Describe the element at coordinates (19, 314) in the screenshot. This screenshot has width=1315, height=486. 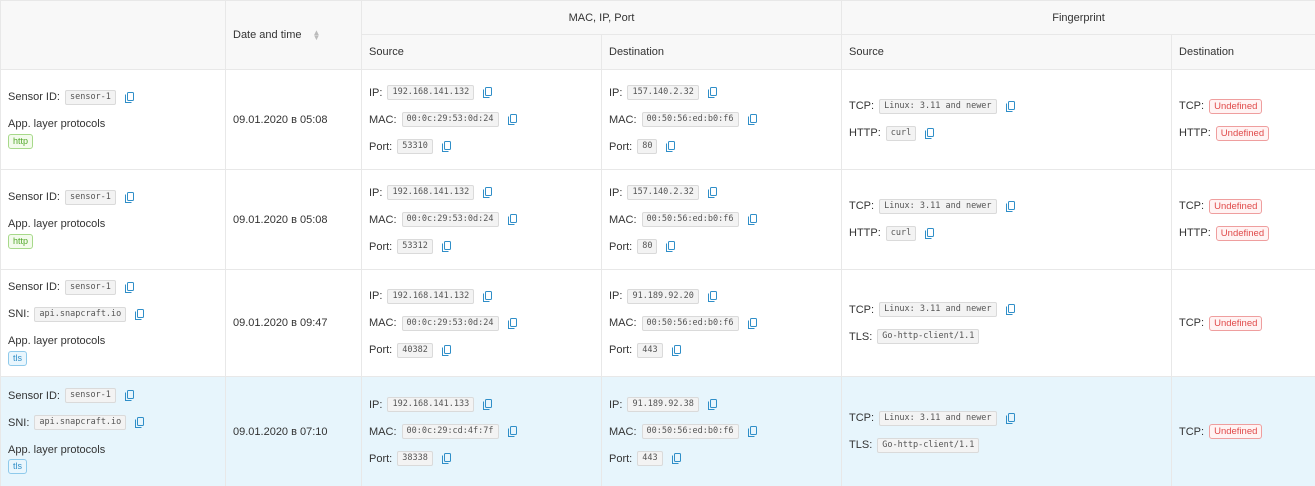
I see `sni-label: SNI:` at that location.